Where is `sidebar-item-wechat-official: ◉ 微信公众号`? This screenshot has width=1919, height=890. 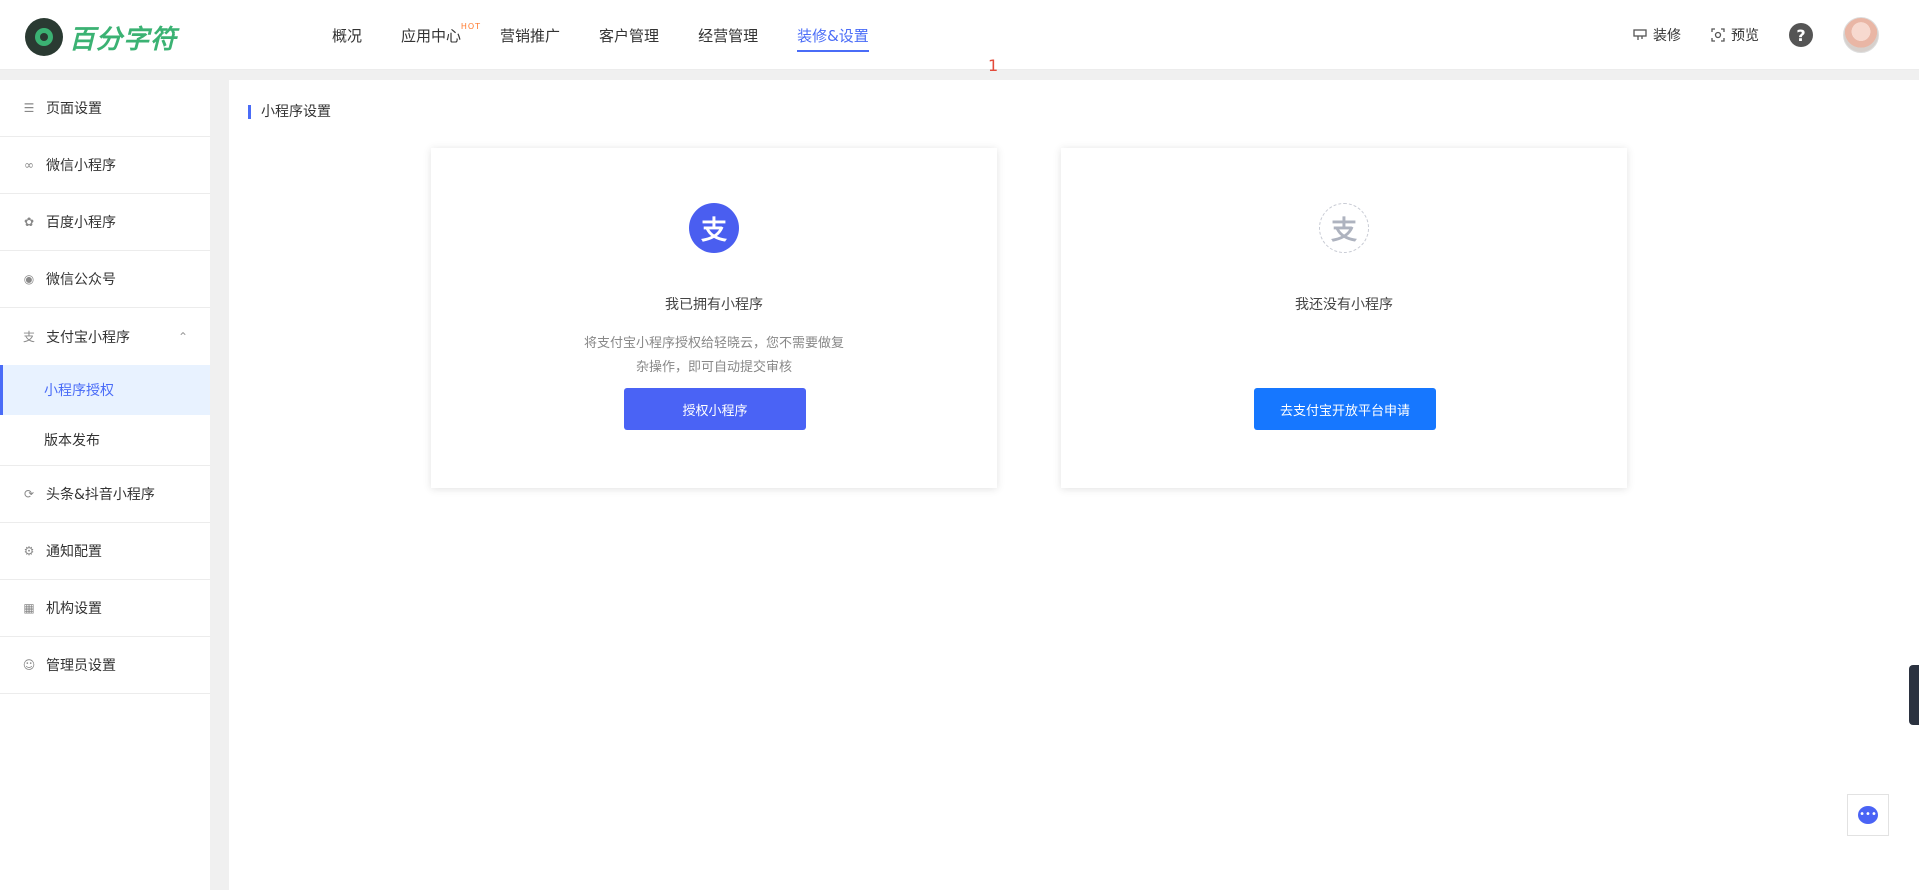
sidebar-item-wechat-official: ◉ 微信公众号 is located at coordinates (105, 279).